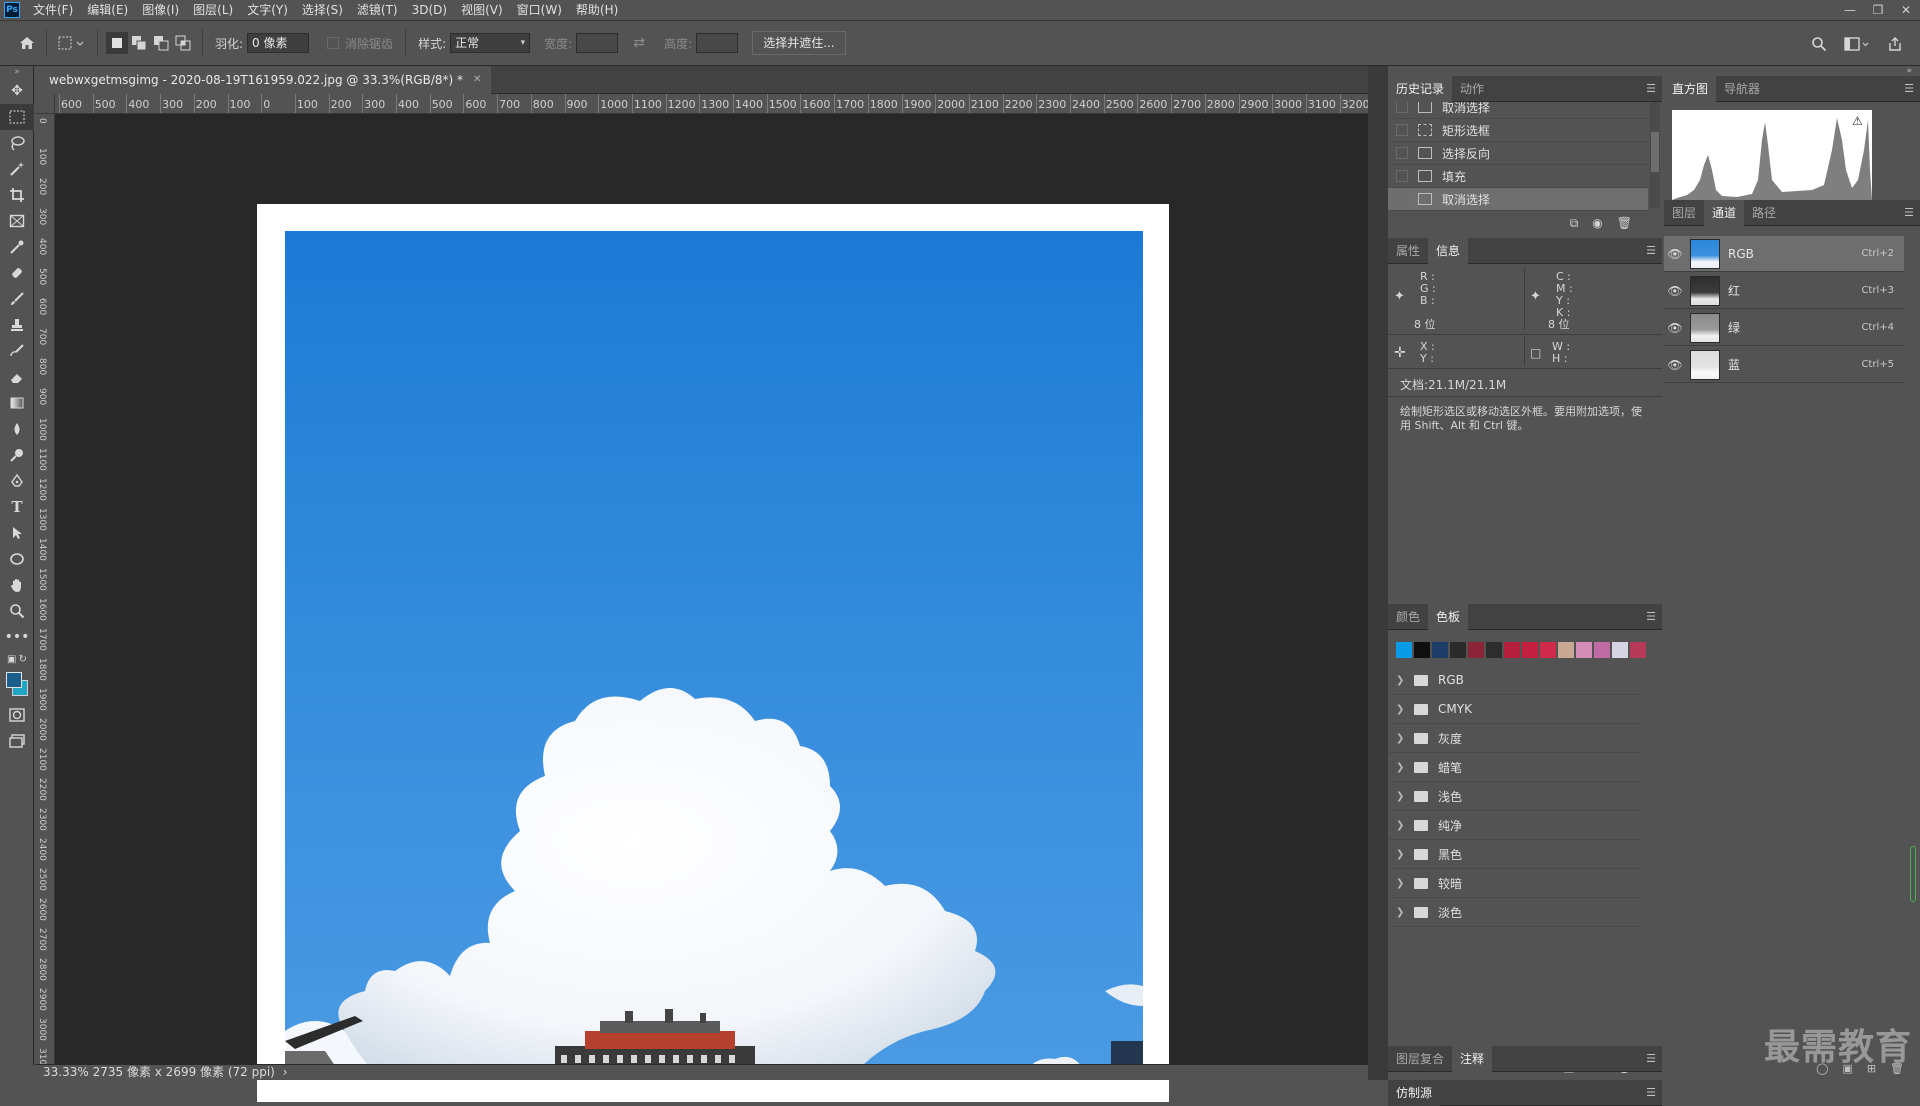 Image resolution: width=1920 pixels, height=1106 pixels. I want to click on tab-history: 历史记录, so click(1420, 88).